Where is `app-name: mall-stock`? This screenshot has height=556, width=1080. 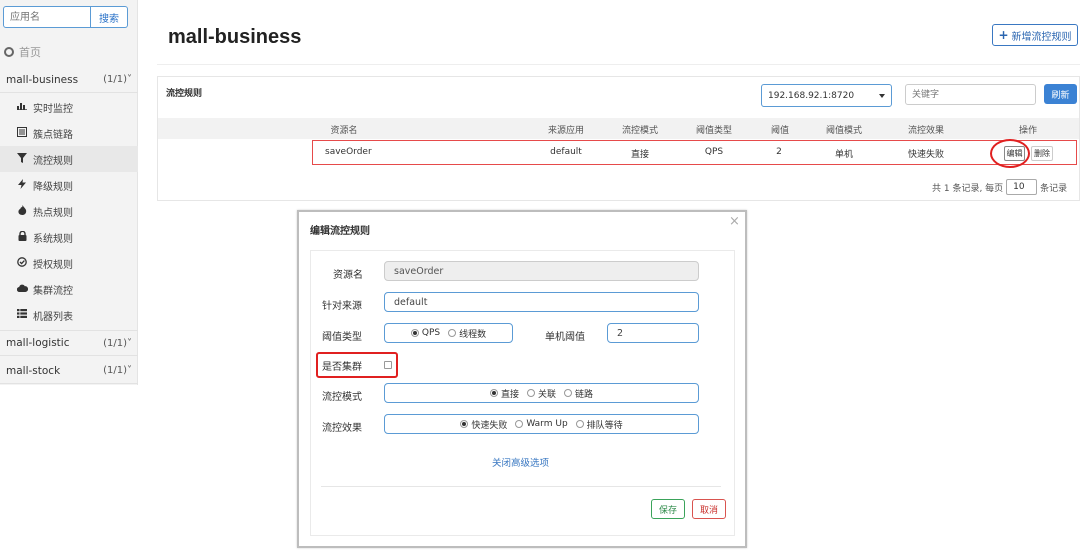 app-name: mall-stock is located at coordinates (33, 370).